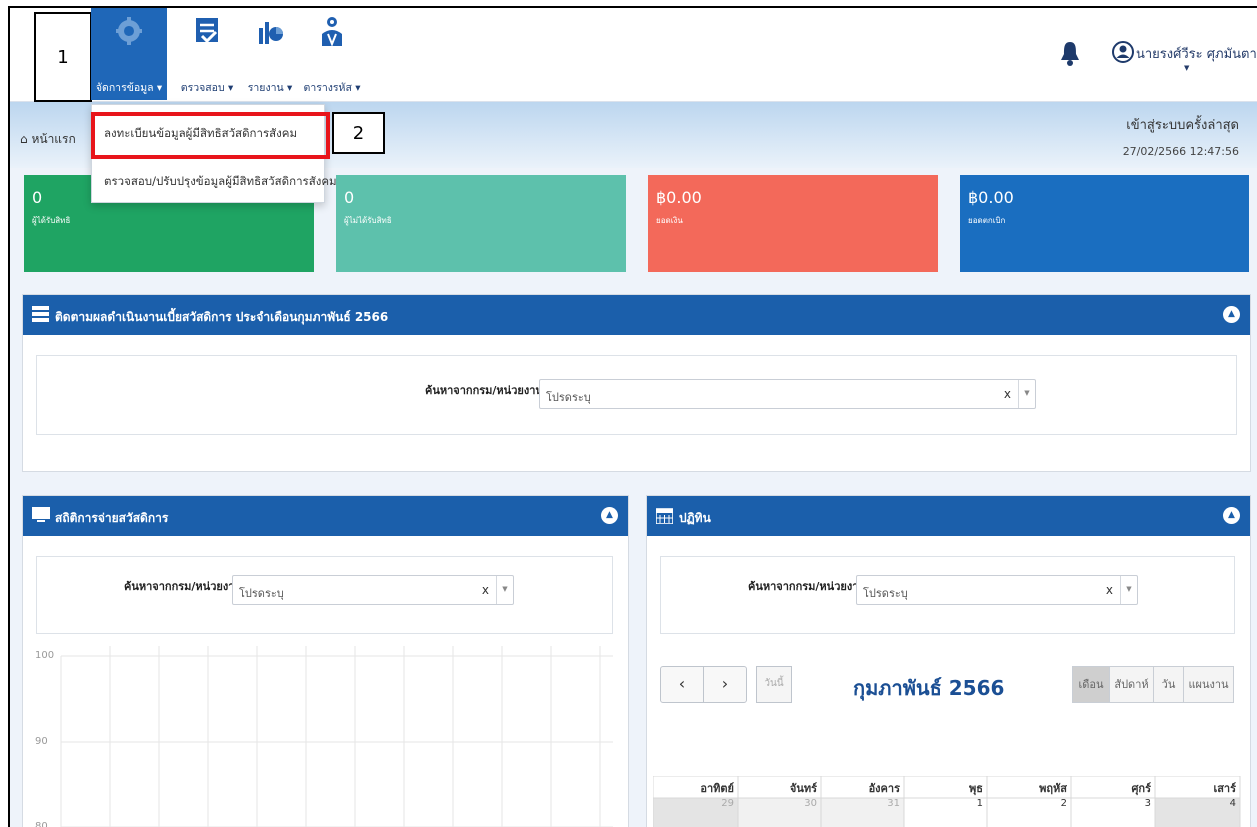  What do you see at coordinates (112, 518) in the screenshot?
I see `stats-panel-title: สถิติการจ่ายสวัสดิการ` at bounding box center [112, 518].